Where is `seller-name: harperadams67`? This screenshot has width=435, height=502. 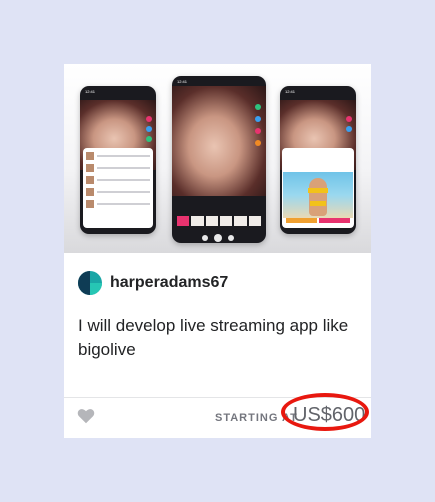
seller-name: harperadams67 is located at coordinates (169, 283).